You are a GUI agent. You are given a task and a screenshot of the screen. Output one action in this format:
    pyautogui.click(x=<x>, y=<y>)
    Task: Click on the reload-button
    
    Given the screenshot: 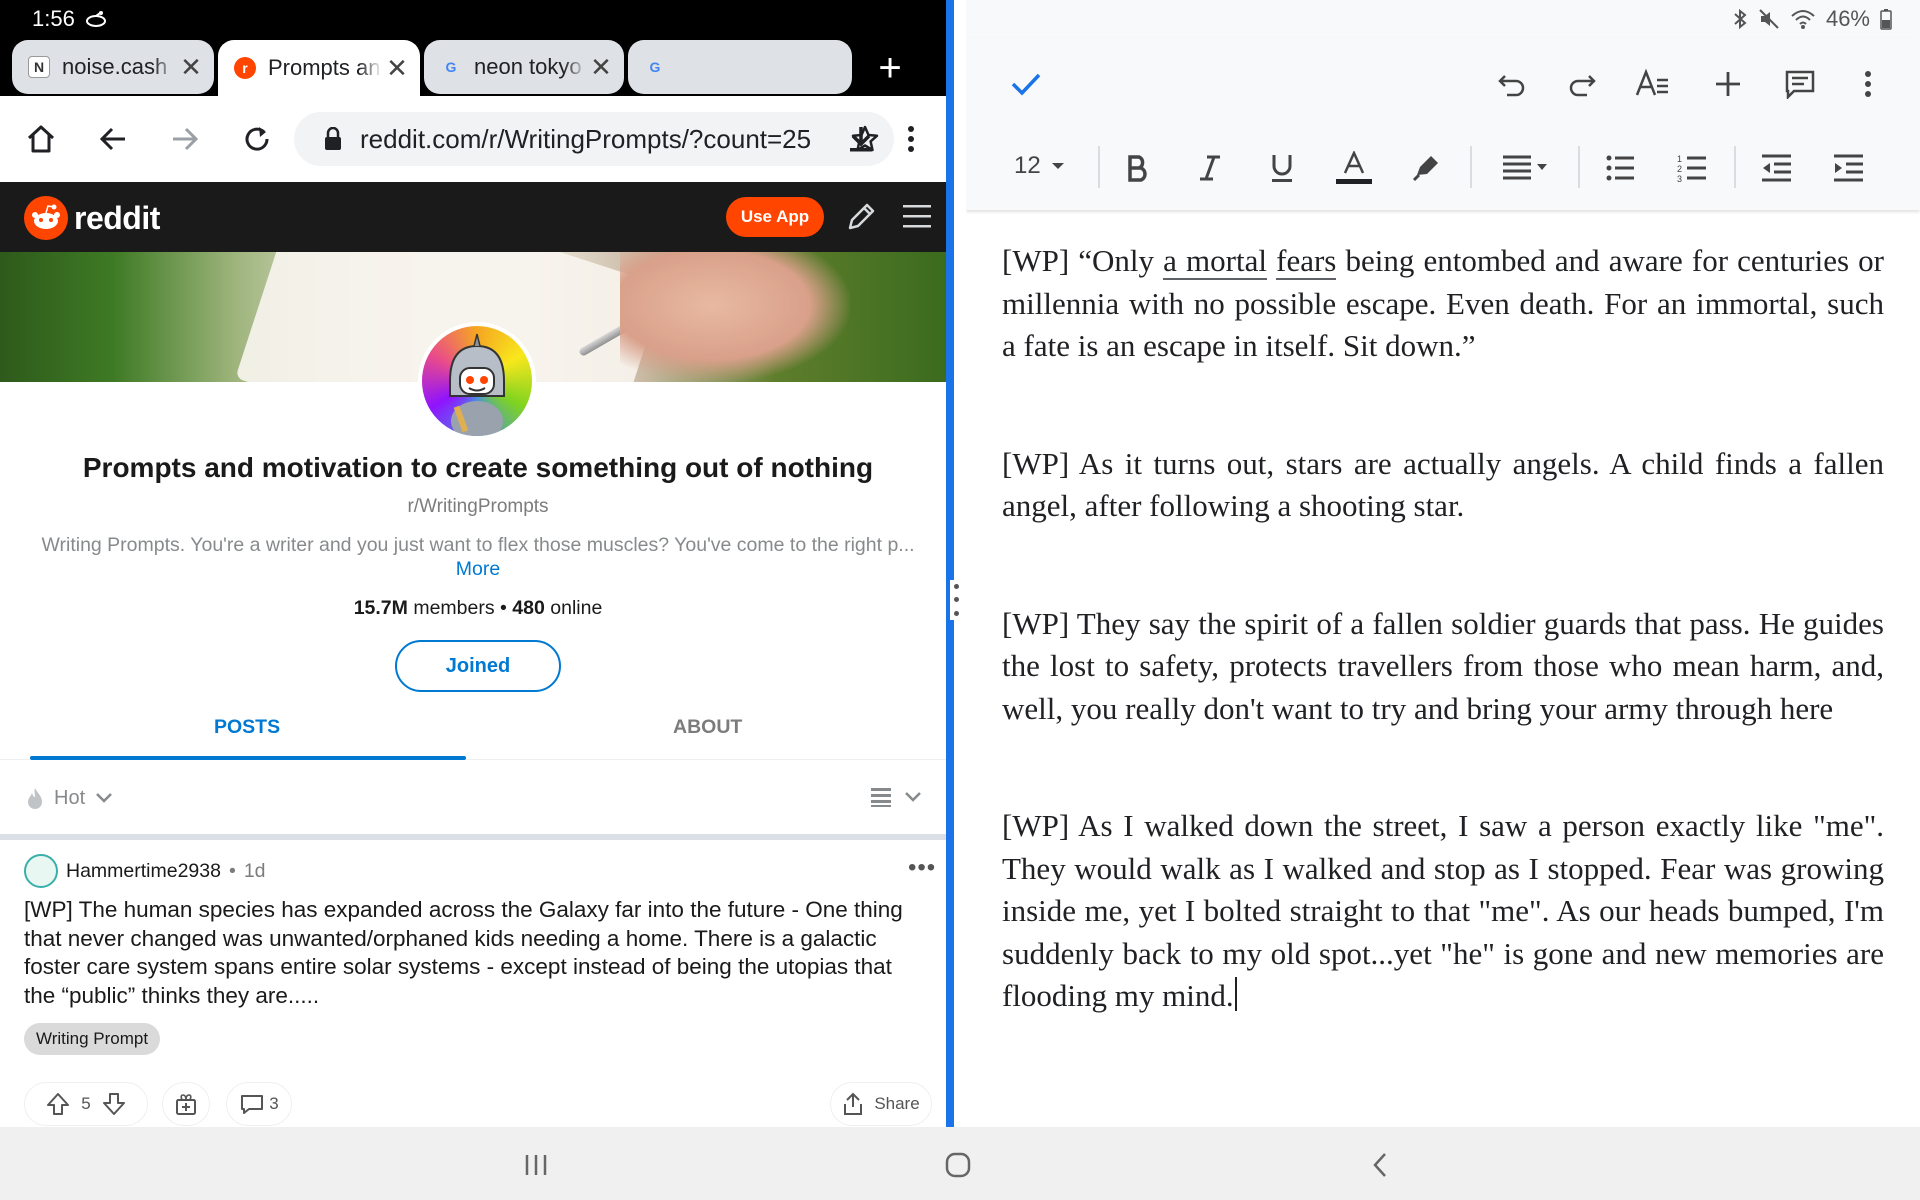 What is the action you would take?
    pyautogui.click(x=257, y=139)
    